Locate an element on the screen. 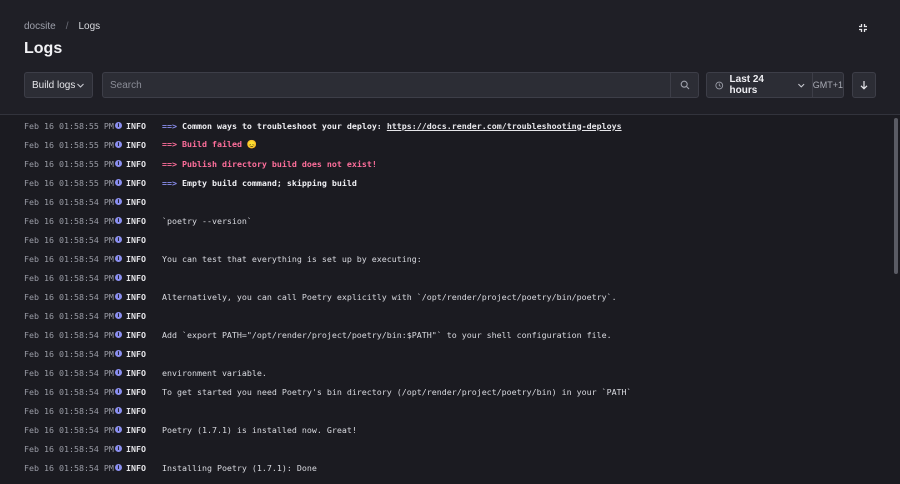 Image resolution: width=900 pixels, height=484 pixels. scroll-to-bottom-button is located at coordinates (864, 85).